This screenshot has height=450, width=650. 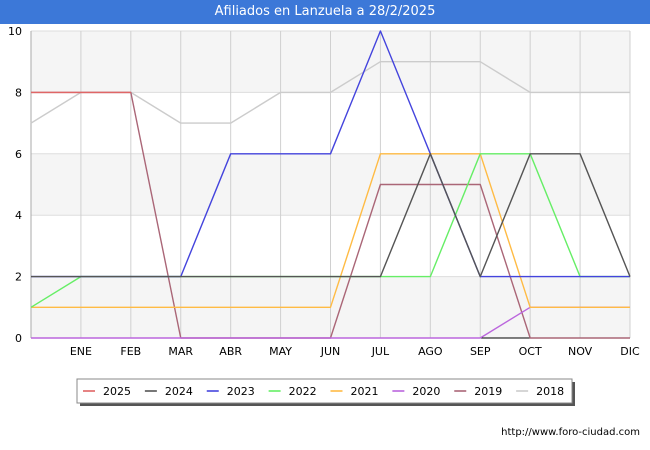 What do you see at coordinates (15, 31) in the screenshot?
I see `y-tick-label: 10` at bounding box center [15, 31].